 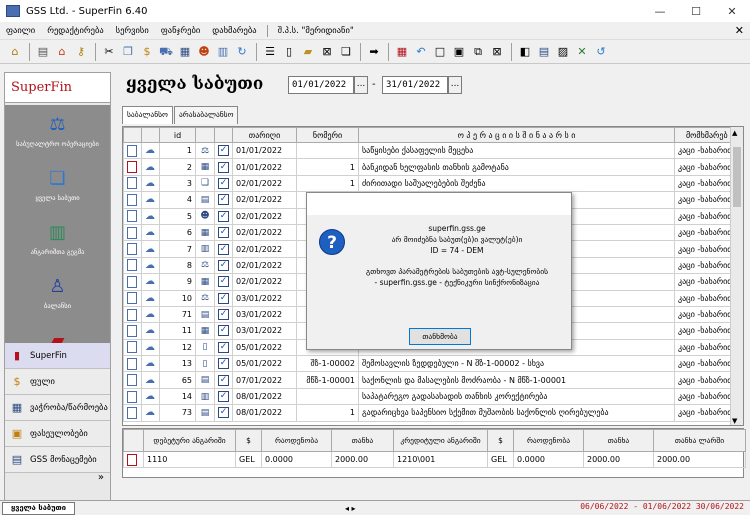 I want to click on person-icon: ☻, so click(x=204, y=52).